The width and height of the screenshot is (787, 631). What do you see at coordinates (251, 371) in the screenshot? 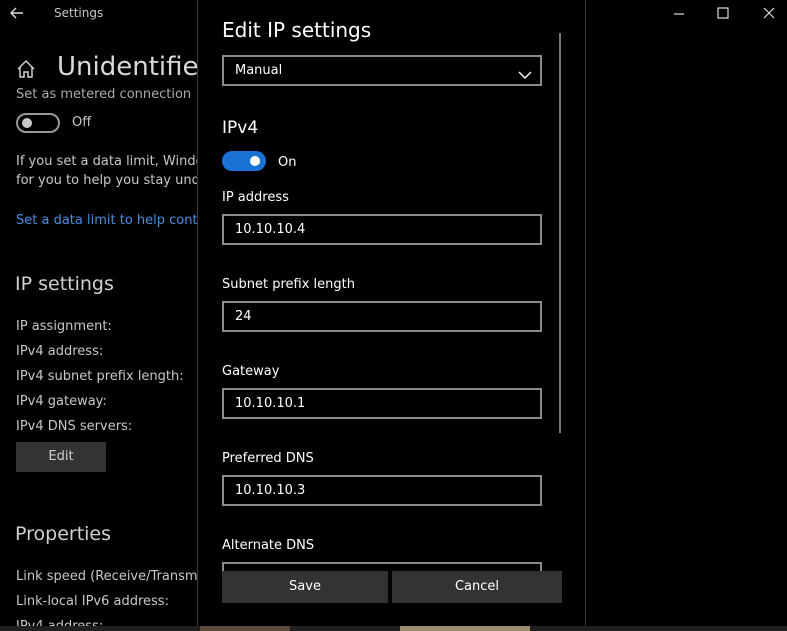
I see `gateway-label: Gateway` at bounding box center [251, 371].